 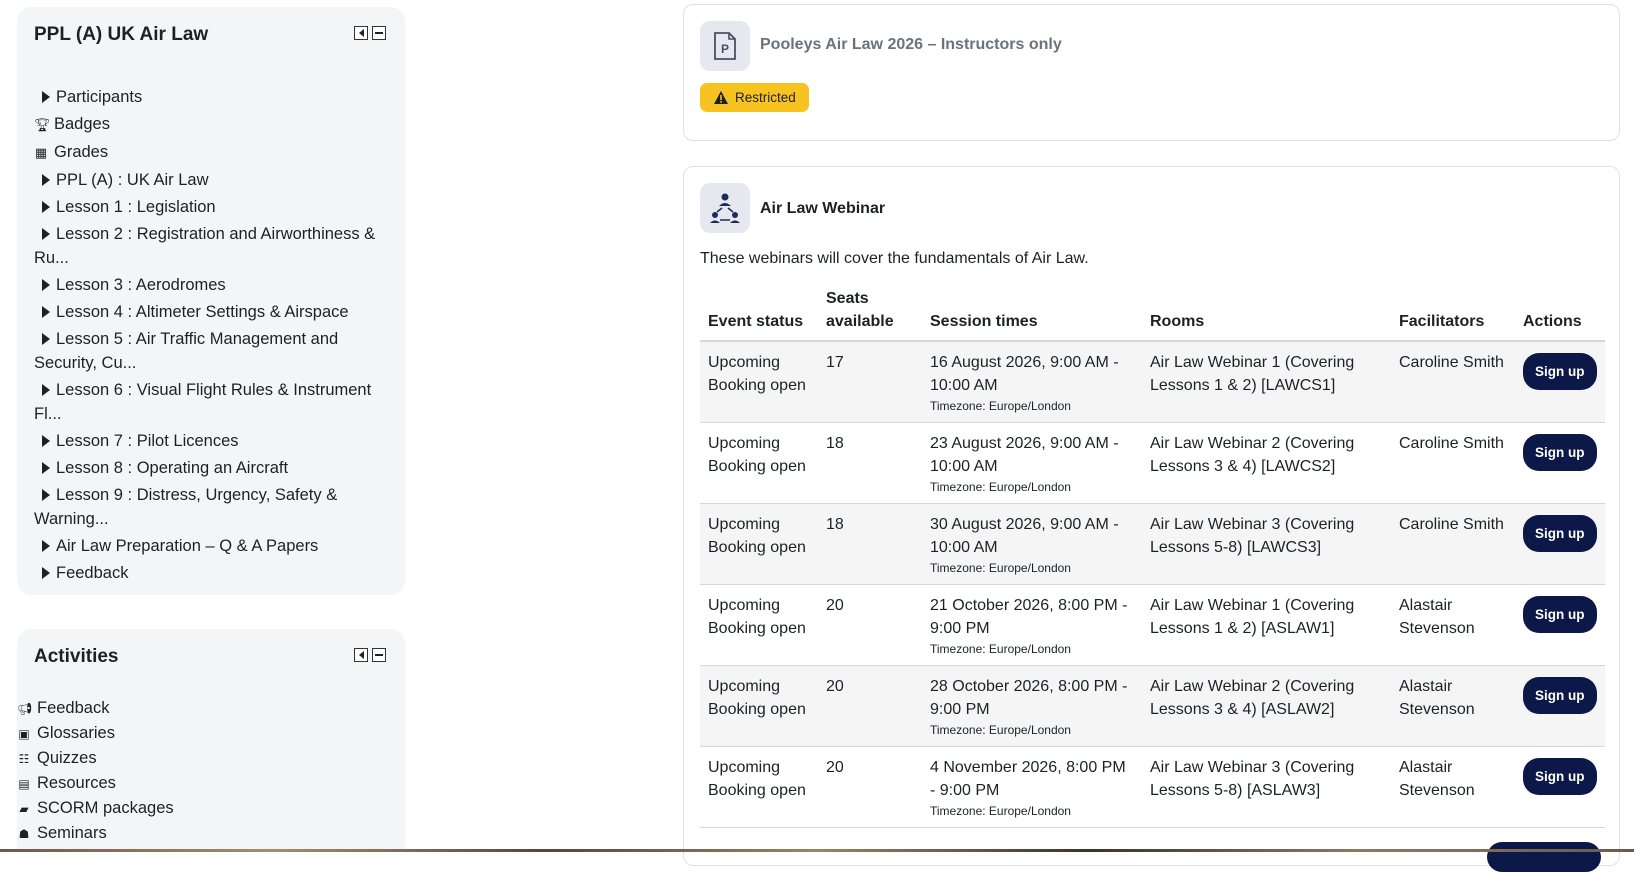 I want to click on seats-cell: 17, so click(x=870, y=382).